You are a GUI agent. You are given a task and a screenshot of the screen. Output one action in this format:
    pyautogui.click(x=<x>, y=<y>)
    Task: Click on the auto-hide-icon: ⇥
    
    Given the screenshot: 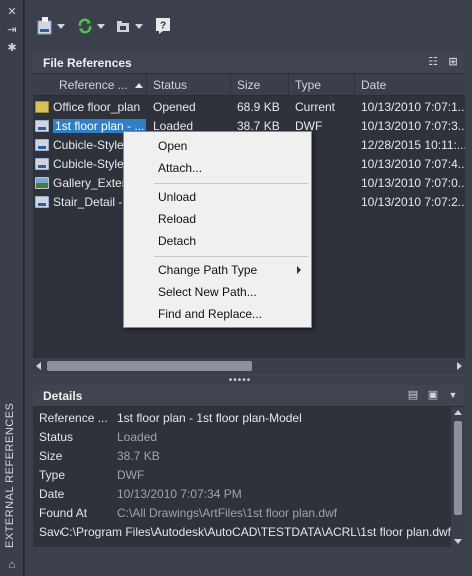 What is the action you would take?
    pyautogui.click(x=12, y=30)
    